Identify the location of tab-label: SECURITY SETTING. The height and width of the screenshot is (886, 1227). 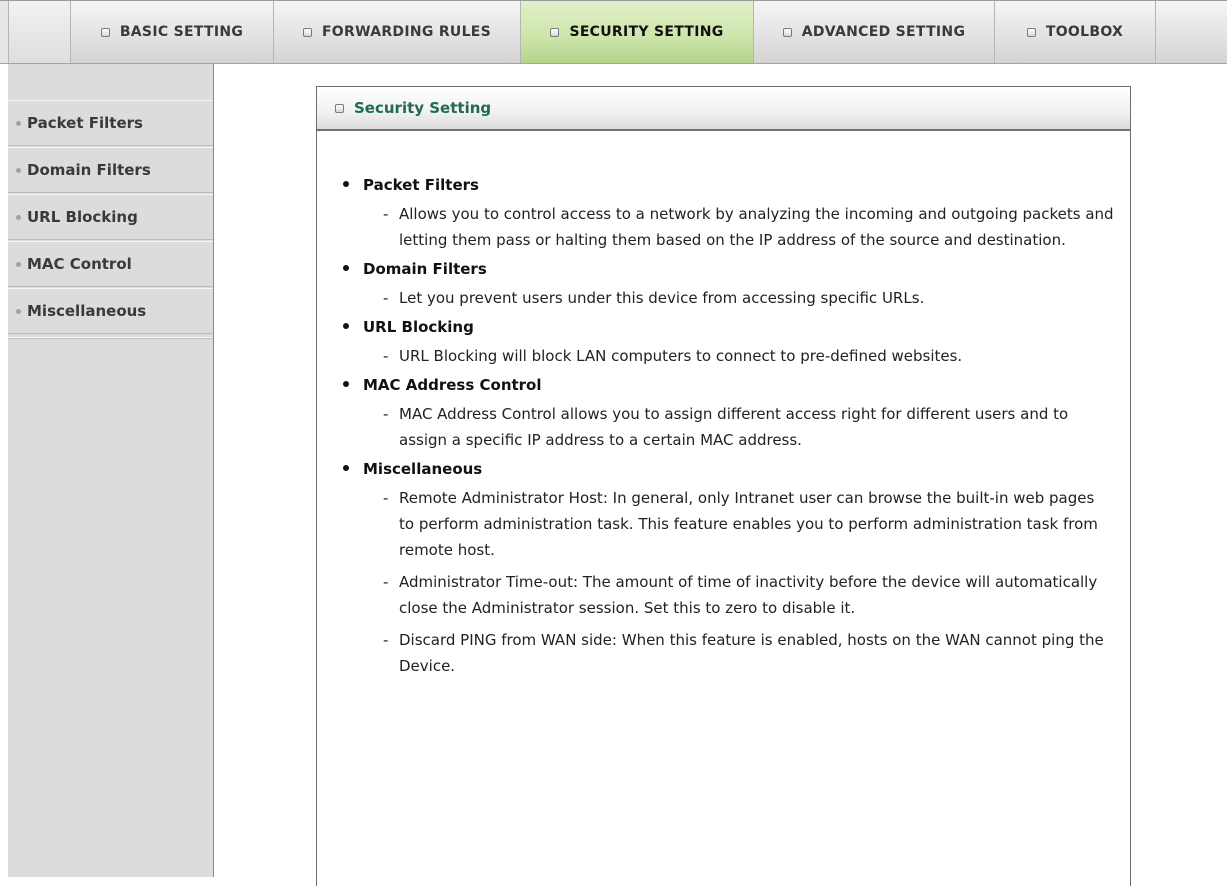
(646, 32).